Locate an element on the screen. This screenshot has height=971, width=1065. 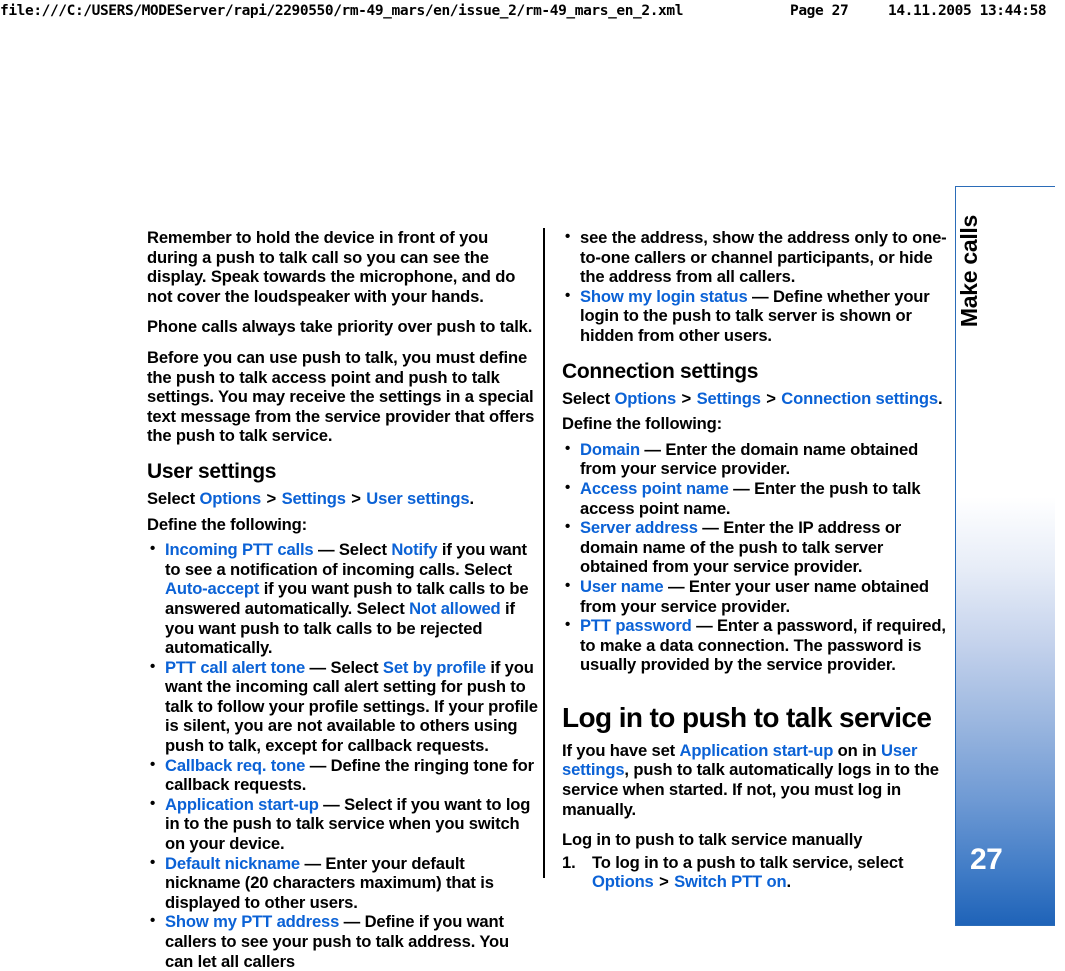
ui-term-link: Set by profile is located at coordinates (434, 667).